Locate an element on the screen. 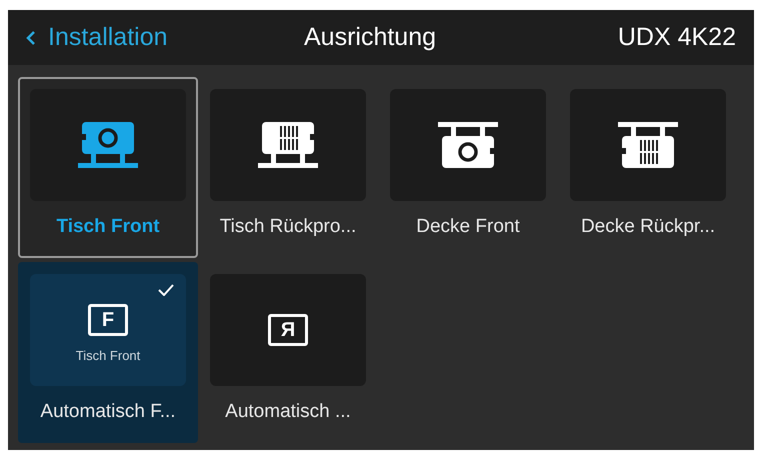  tile-label: Tisch Front is located at coordinates (108, 227).